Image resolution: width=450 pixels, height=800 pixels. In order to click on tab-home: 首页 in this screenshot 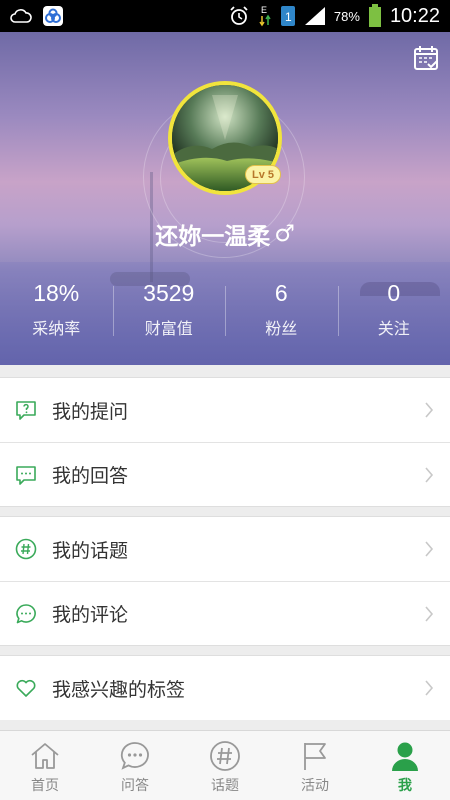, I will do `click(45, 765)`.